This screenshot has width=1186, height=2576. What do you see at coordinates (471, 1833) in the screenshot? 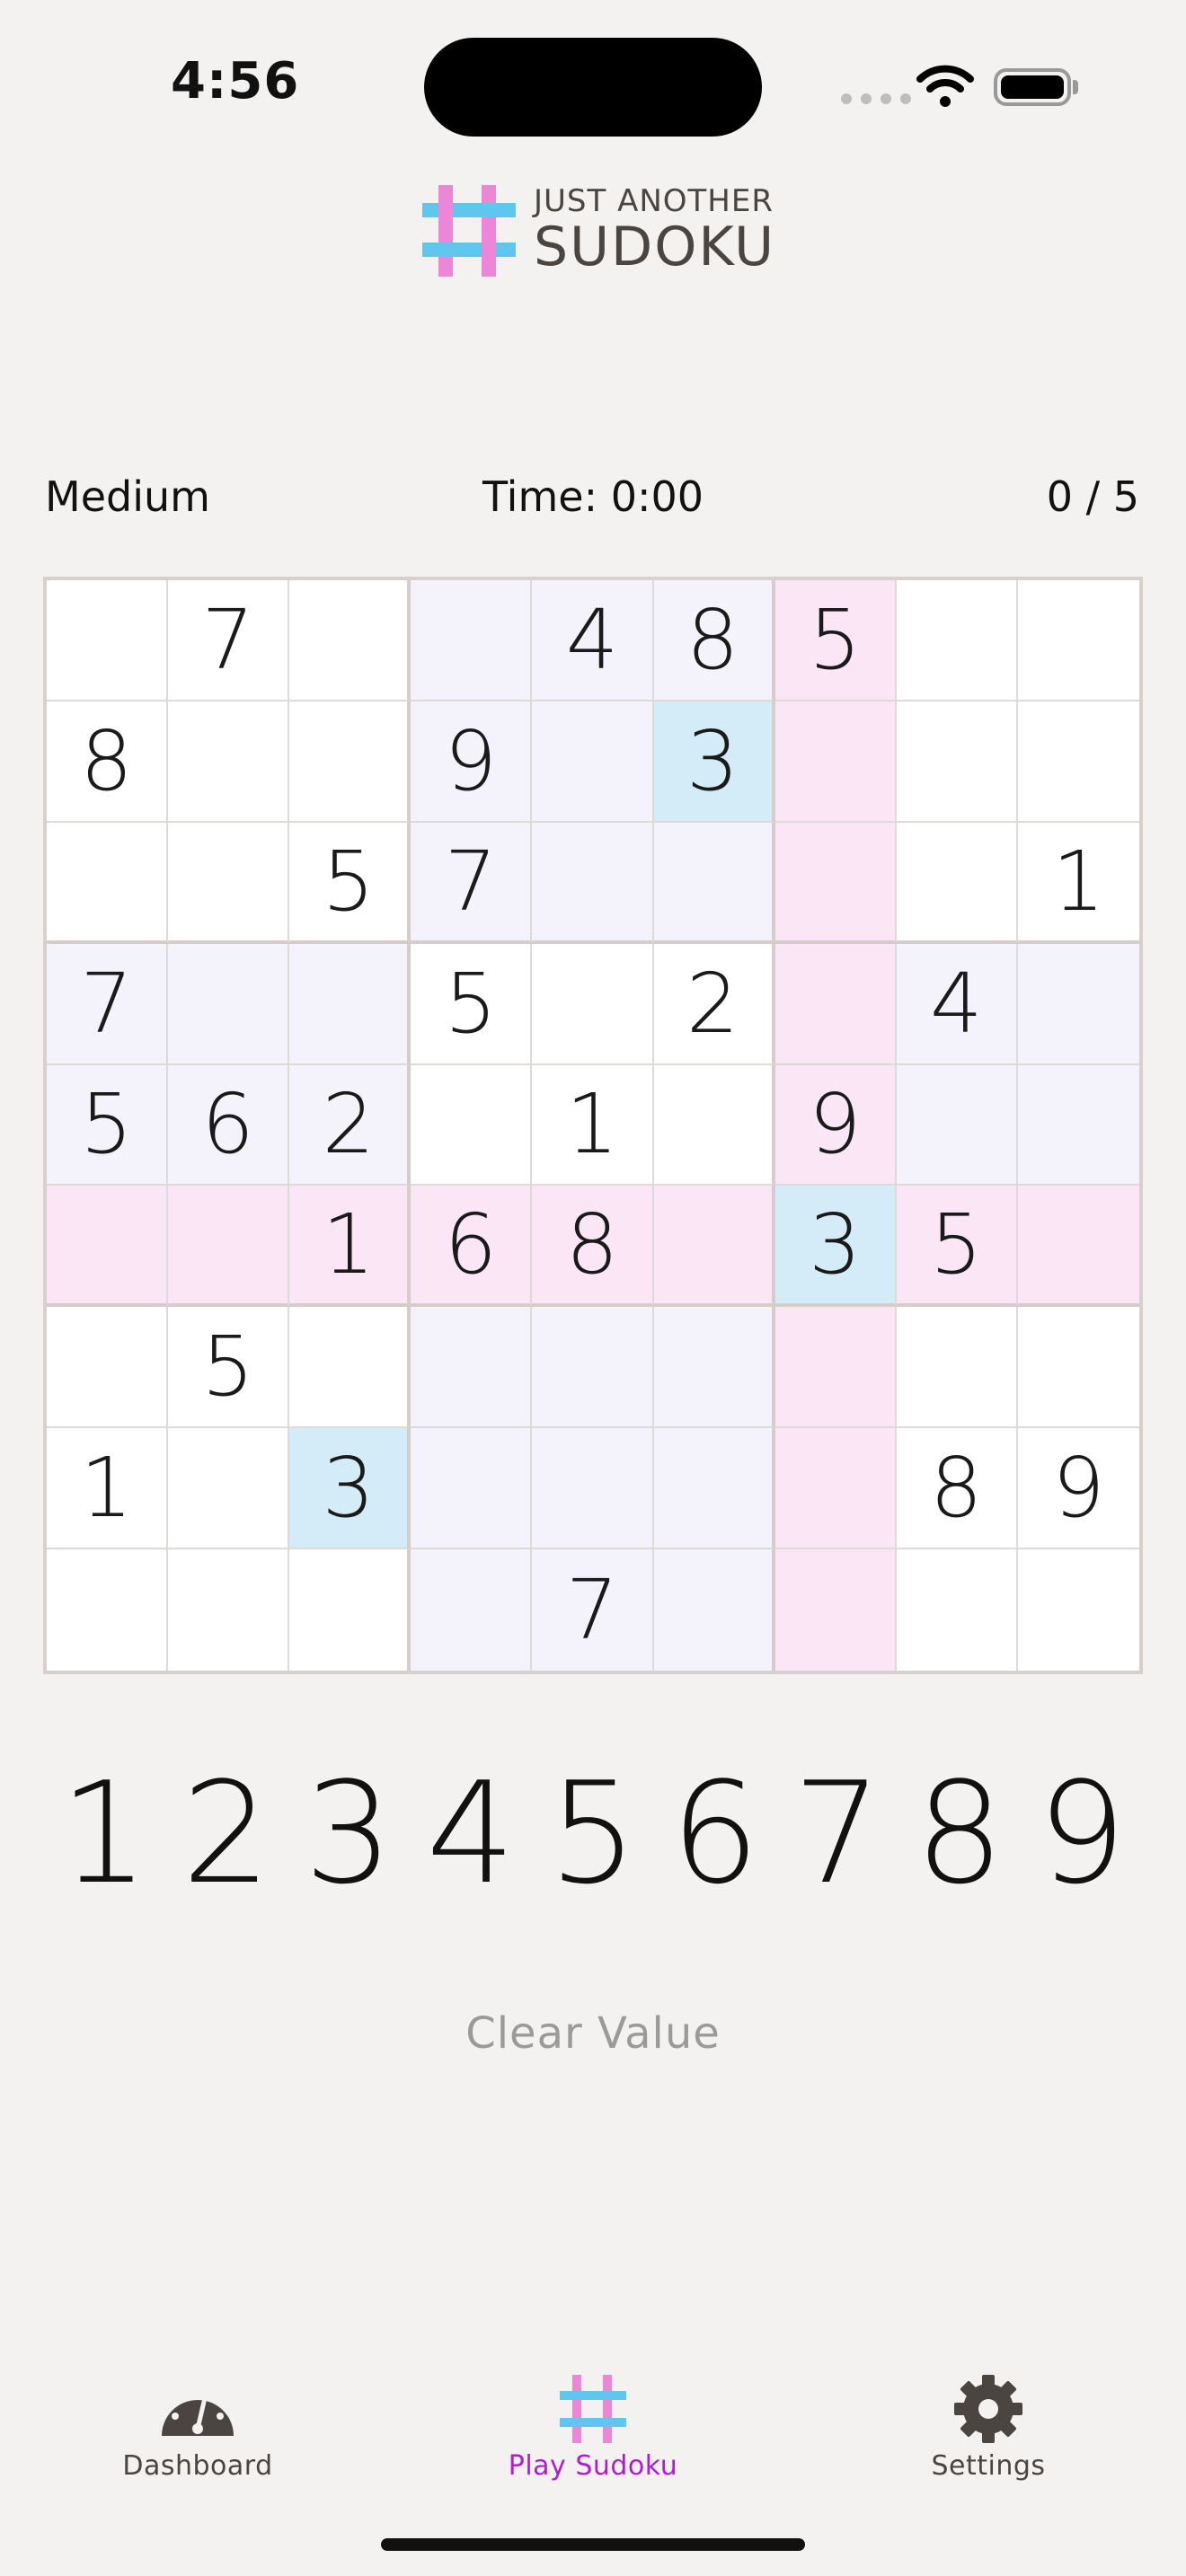
I see `number-key-4: 4` at bounding box center [471, 1833].